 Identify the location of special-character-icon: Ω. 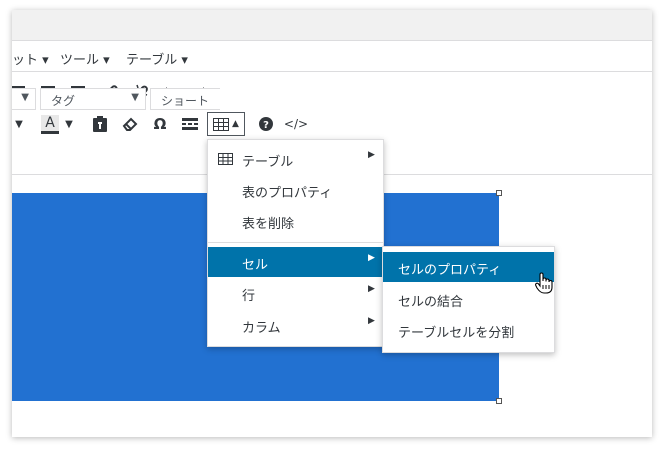
(160, 124).